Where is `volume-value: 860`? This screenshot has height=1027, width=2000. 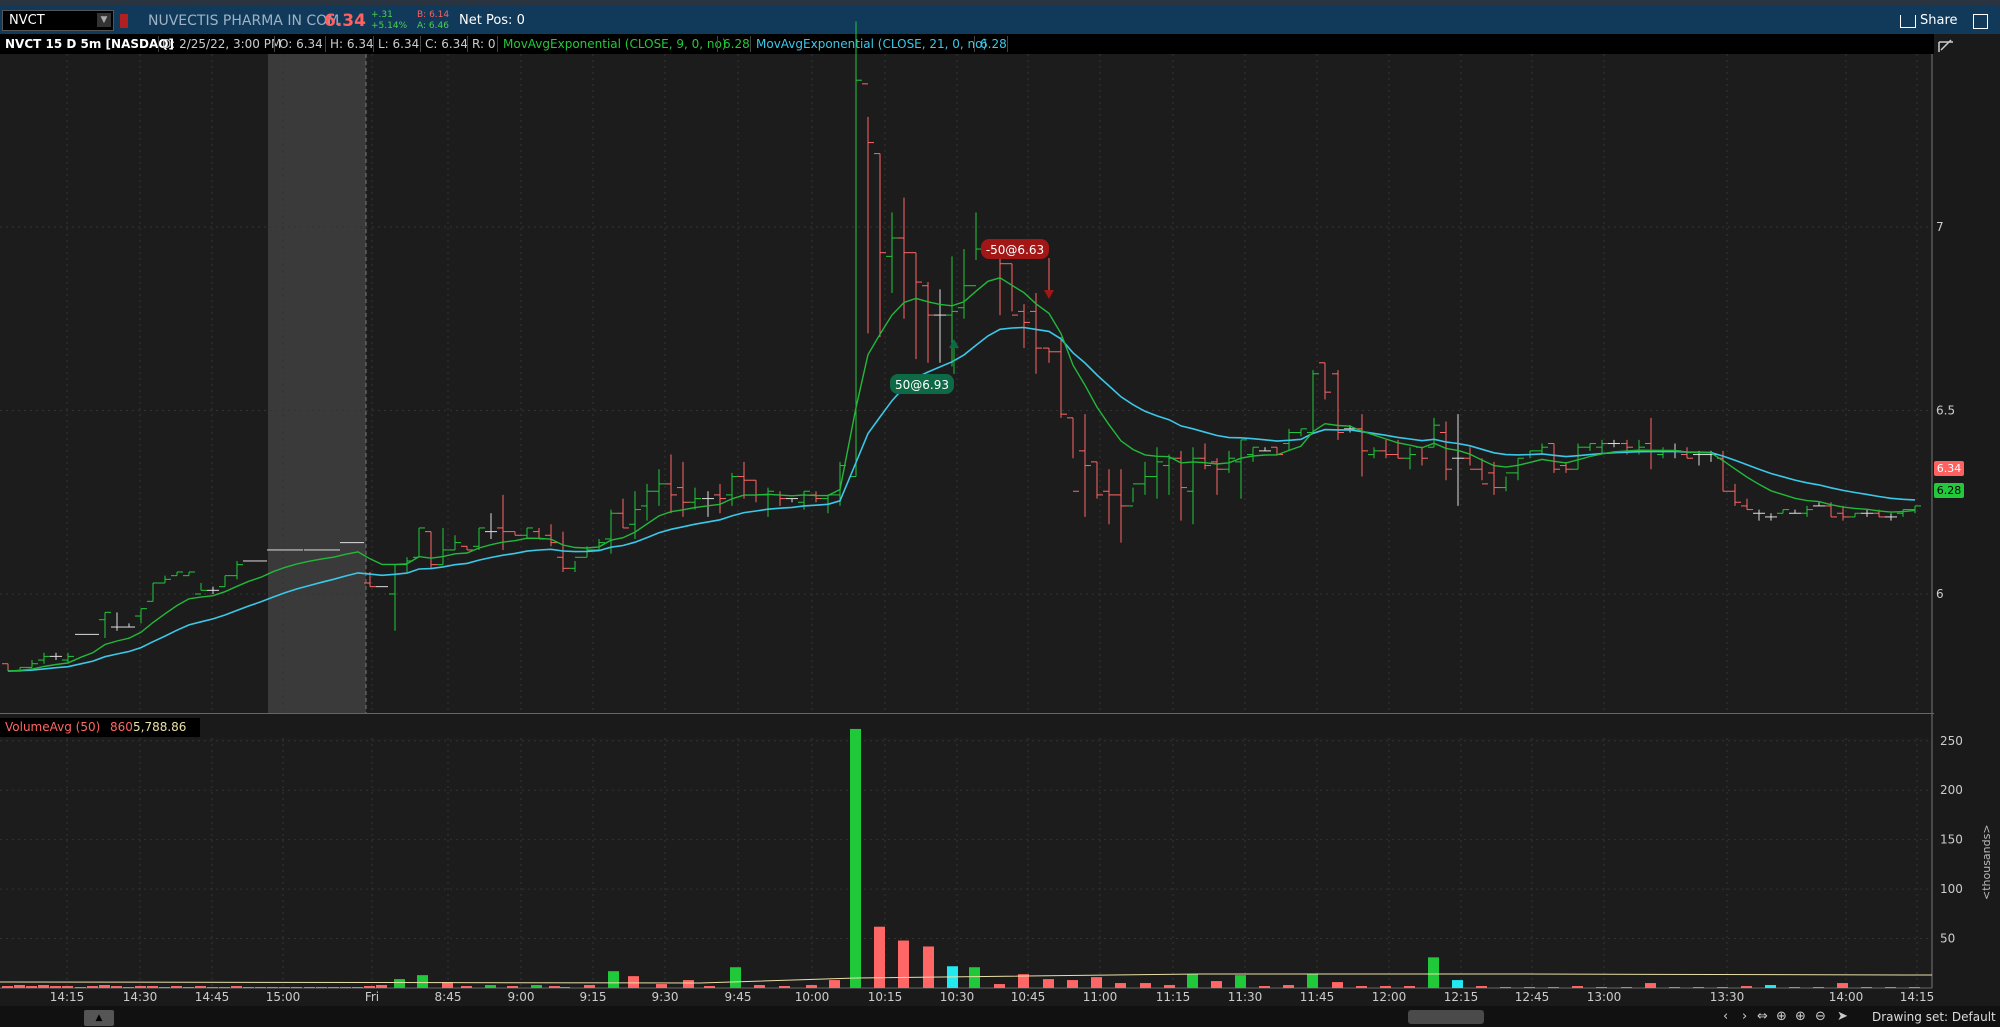 volume-value: 860 is located at coordinates (121, 727).